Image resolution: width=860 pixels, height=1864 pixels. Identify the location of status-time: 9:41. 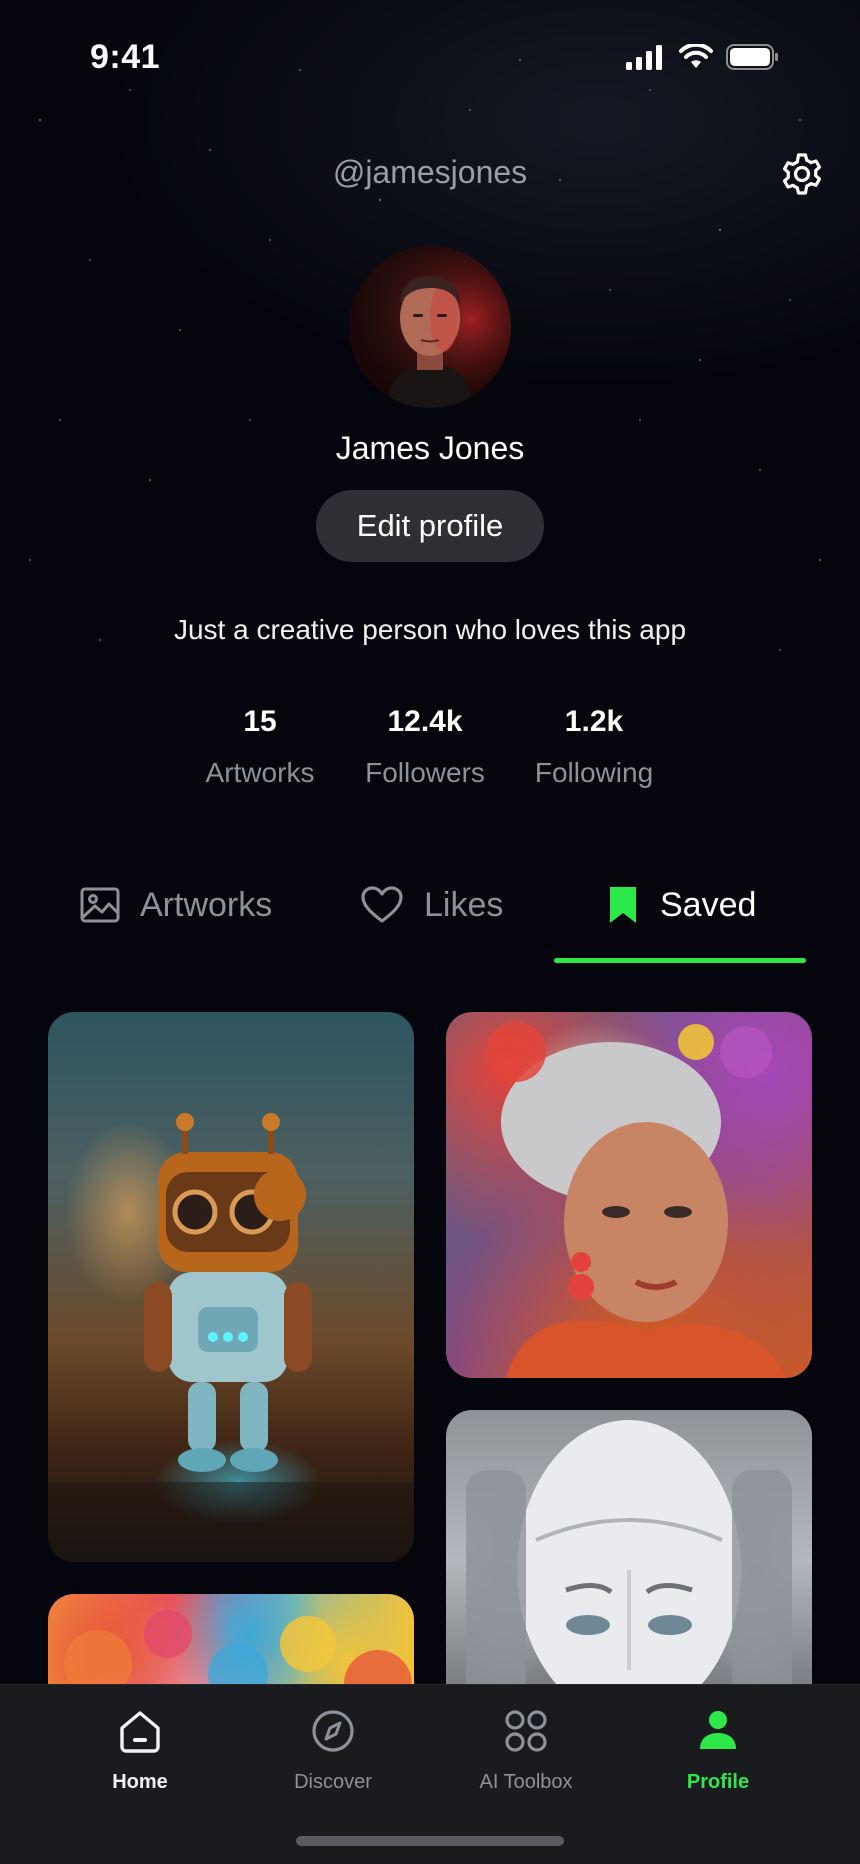
(125, 57).